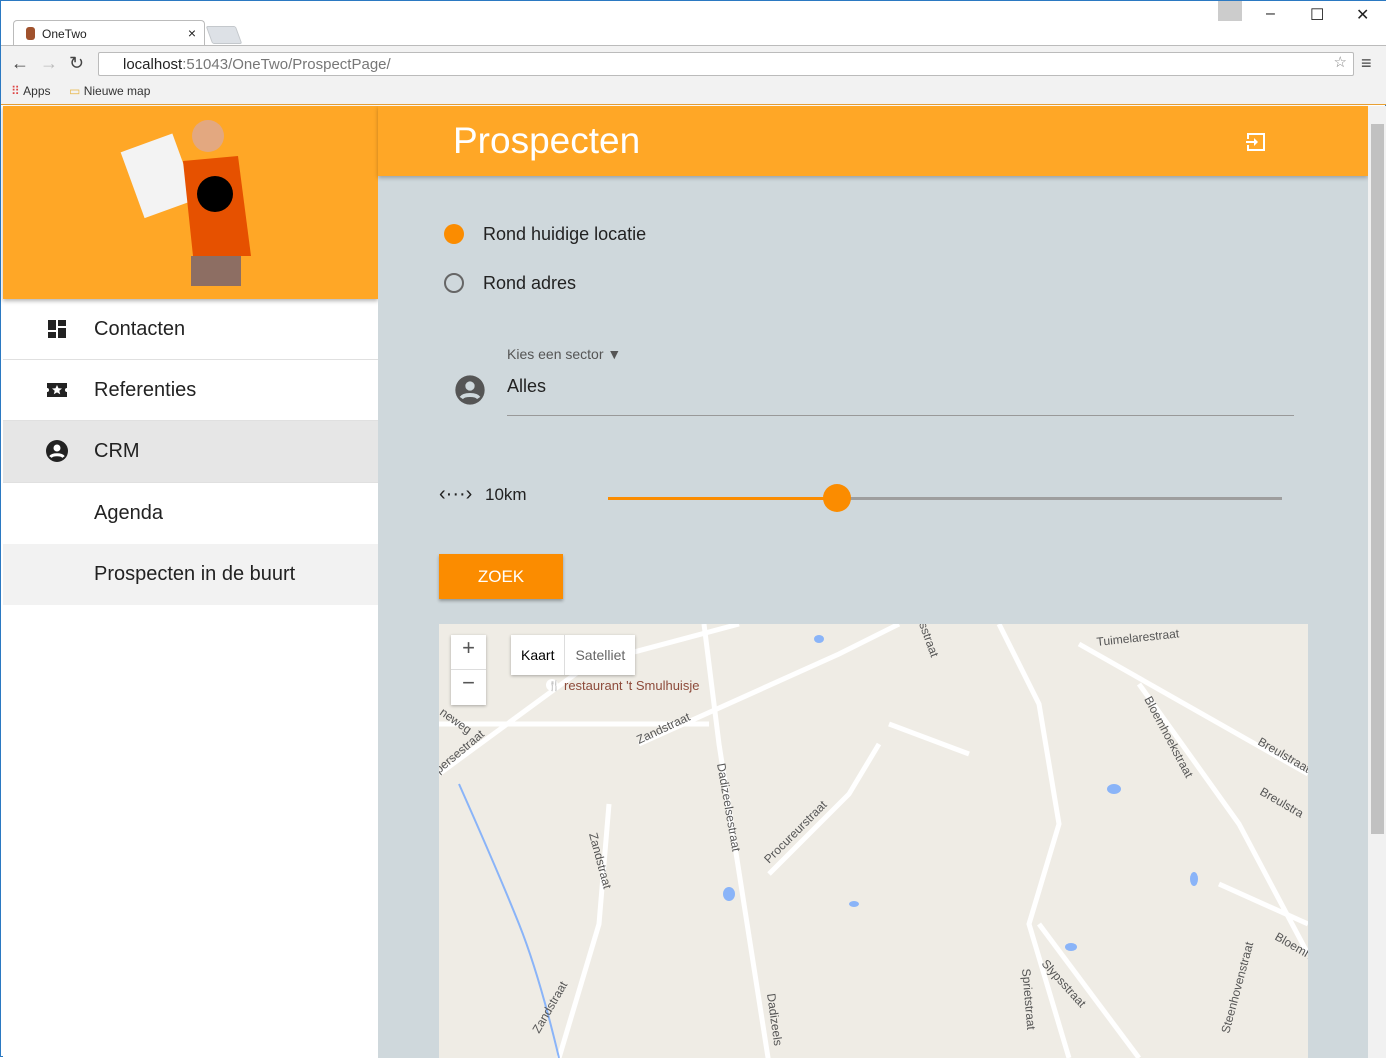  What do you see at coordinates (76, 63) in the screenshot?
I see `reload-icon: ↻` at bounding box center [76, 63].